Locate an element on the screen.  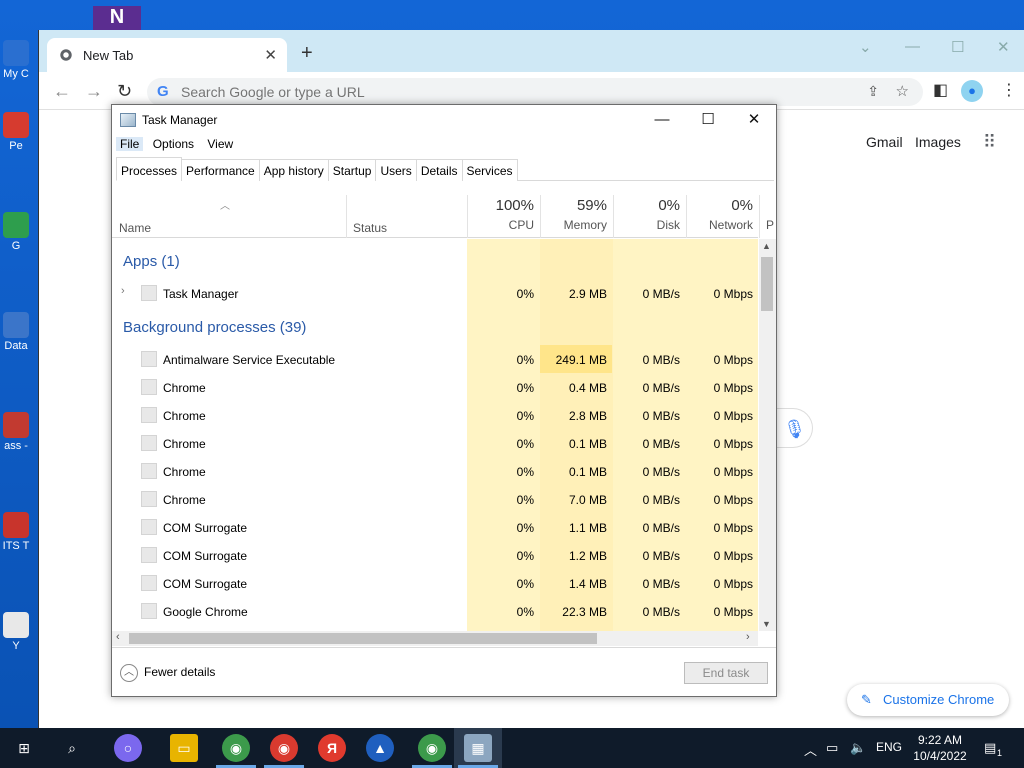
language-indicator: ENG is located at coordinates (889, 747).